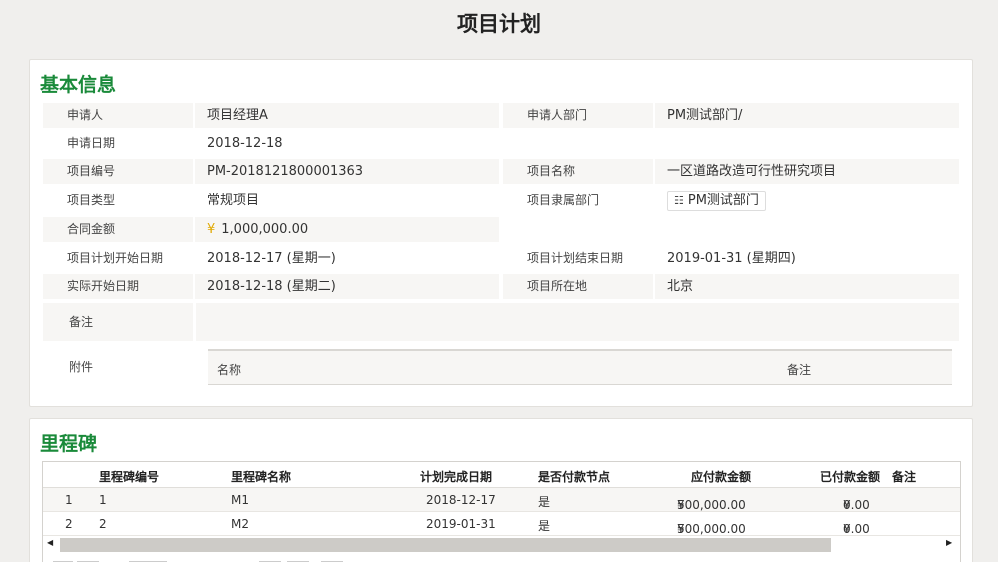  I want to click on page-title: 项目计划, so click(499, 24).